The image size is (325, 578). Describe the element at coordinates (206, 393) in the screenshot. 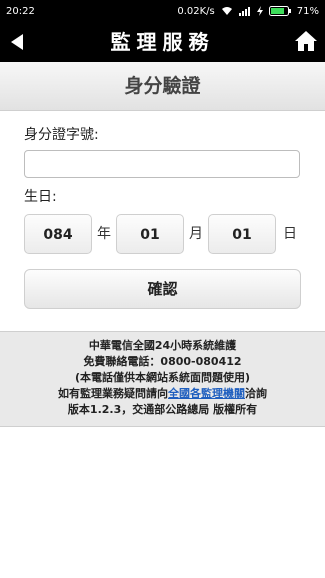

I see `agencies-link: 全國各監理機關` at that location.